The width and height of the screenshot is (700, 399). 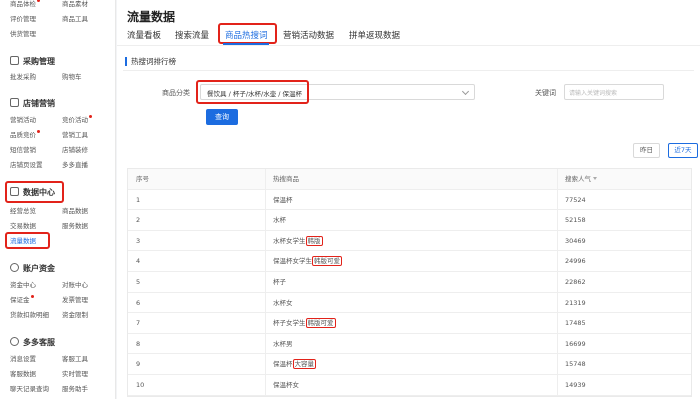 What do you see at coordinates (75, 165) in the screenshot?
I see `sidebar-item-live-stream: 多多直播` at bounding box center [75, 165].